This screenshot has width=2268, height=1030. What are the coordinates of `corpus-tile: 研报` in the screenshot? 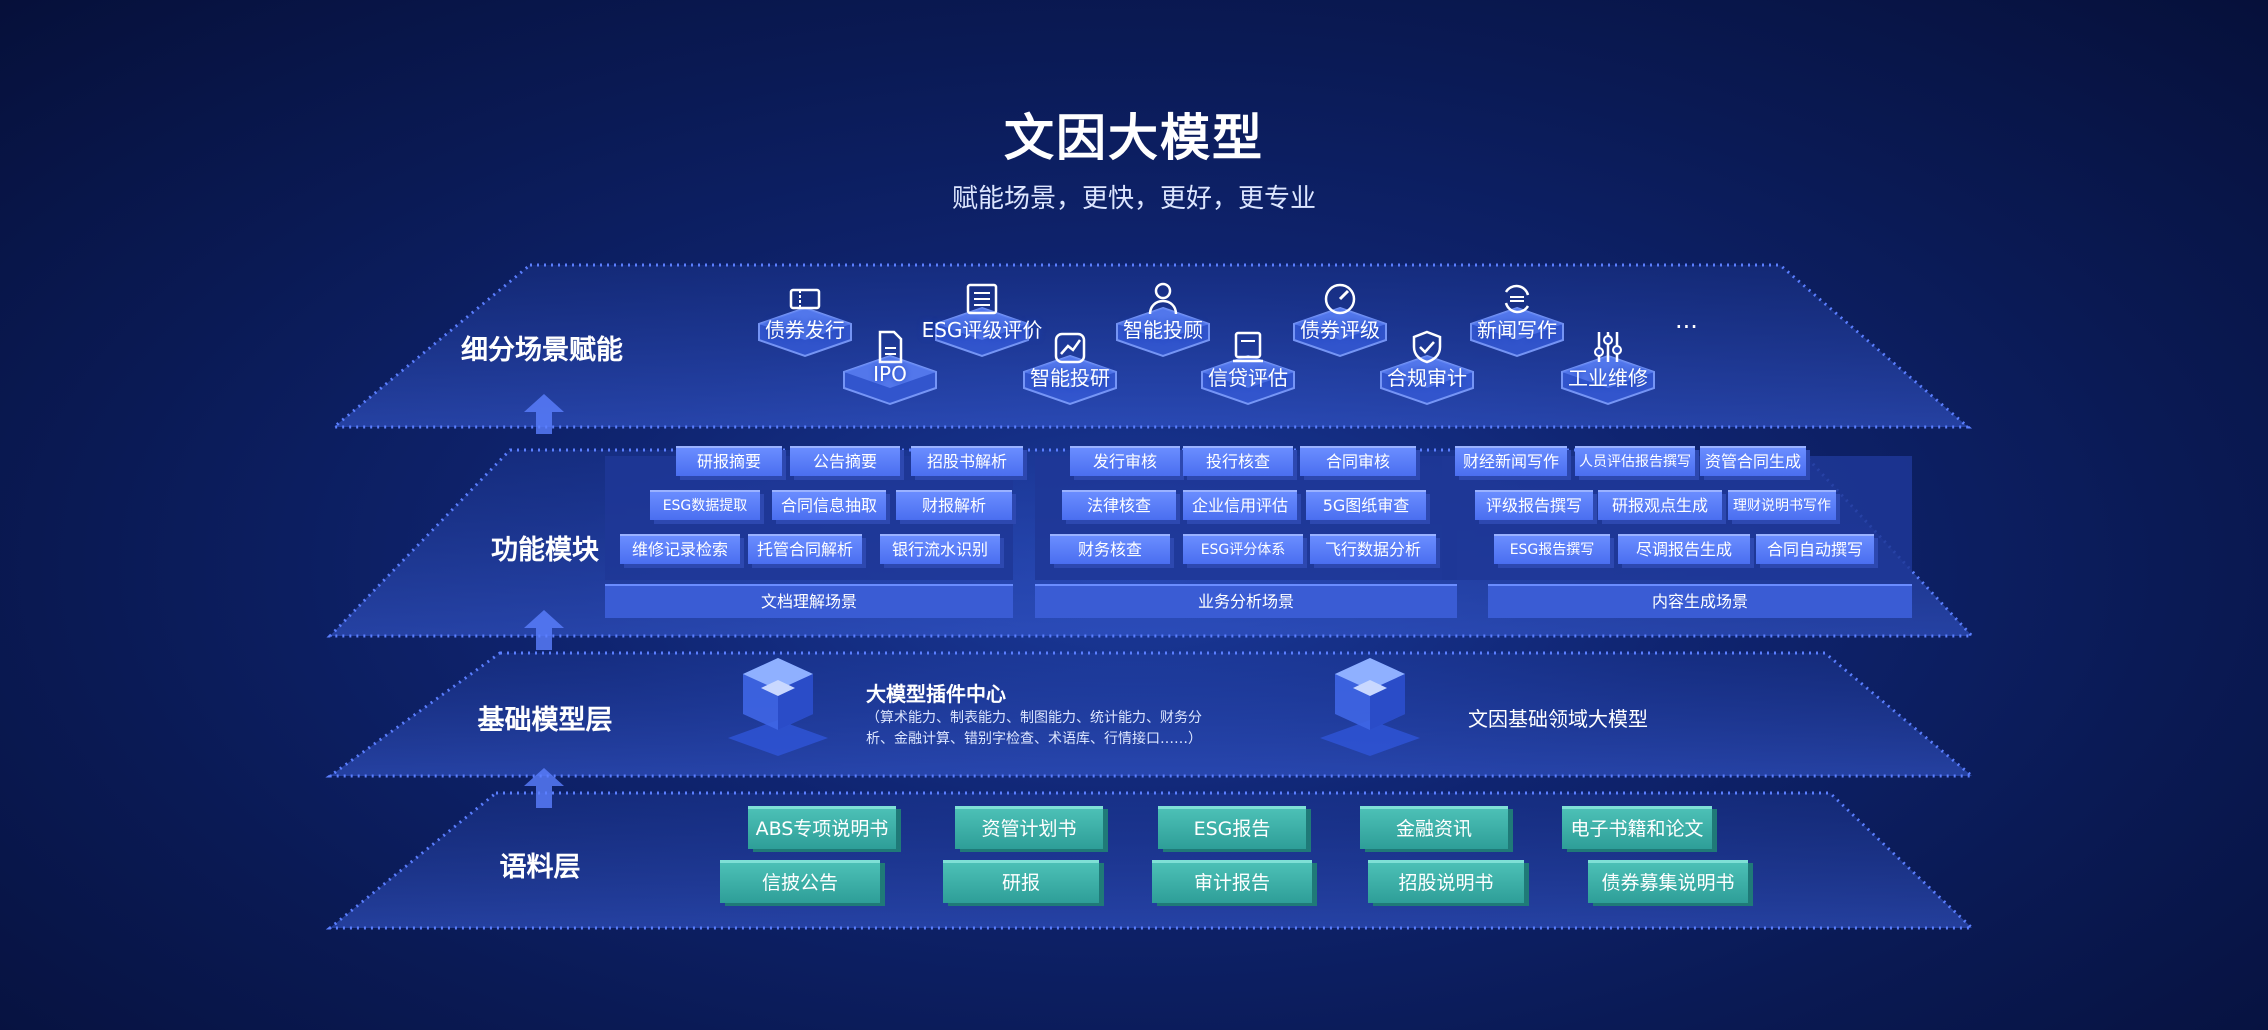 It's located at (1021, 881).